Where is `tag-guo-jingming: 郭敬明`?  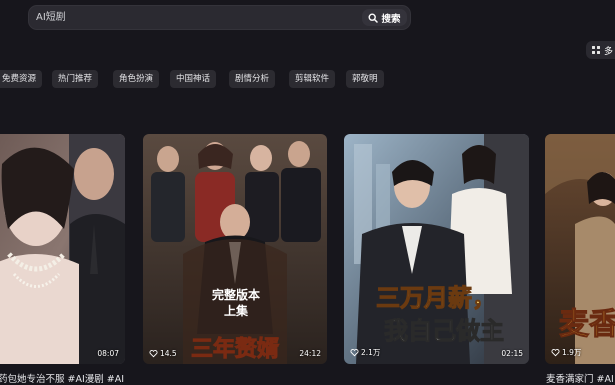 tag-guo-jingming: 郭敬明 is located at coordinates (365, 79).